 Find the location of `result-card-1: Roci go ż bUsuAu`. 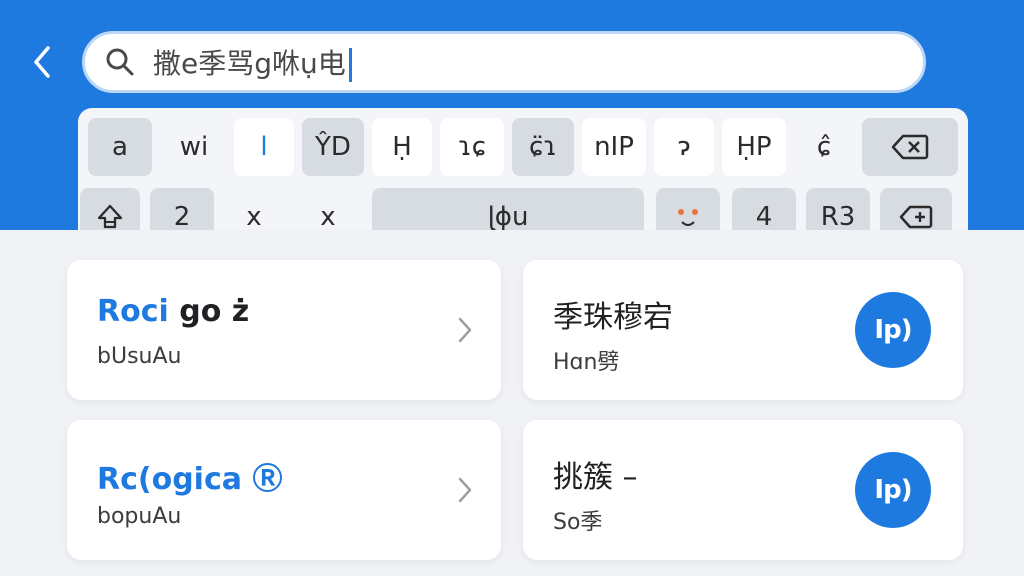

result-card-1: Roci go ż bUsuAu is located at coordinates (284, 330).